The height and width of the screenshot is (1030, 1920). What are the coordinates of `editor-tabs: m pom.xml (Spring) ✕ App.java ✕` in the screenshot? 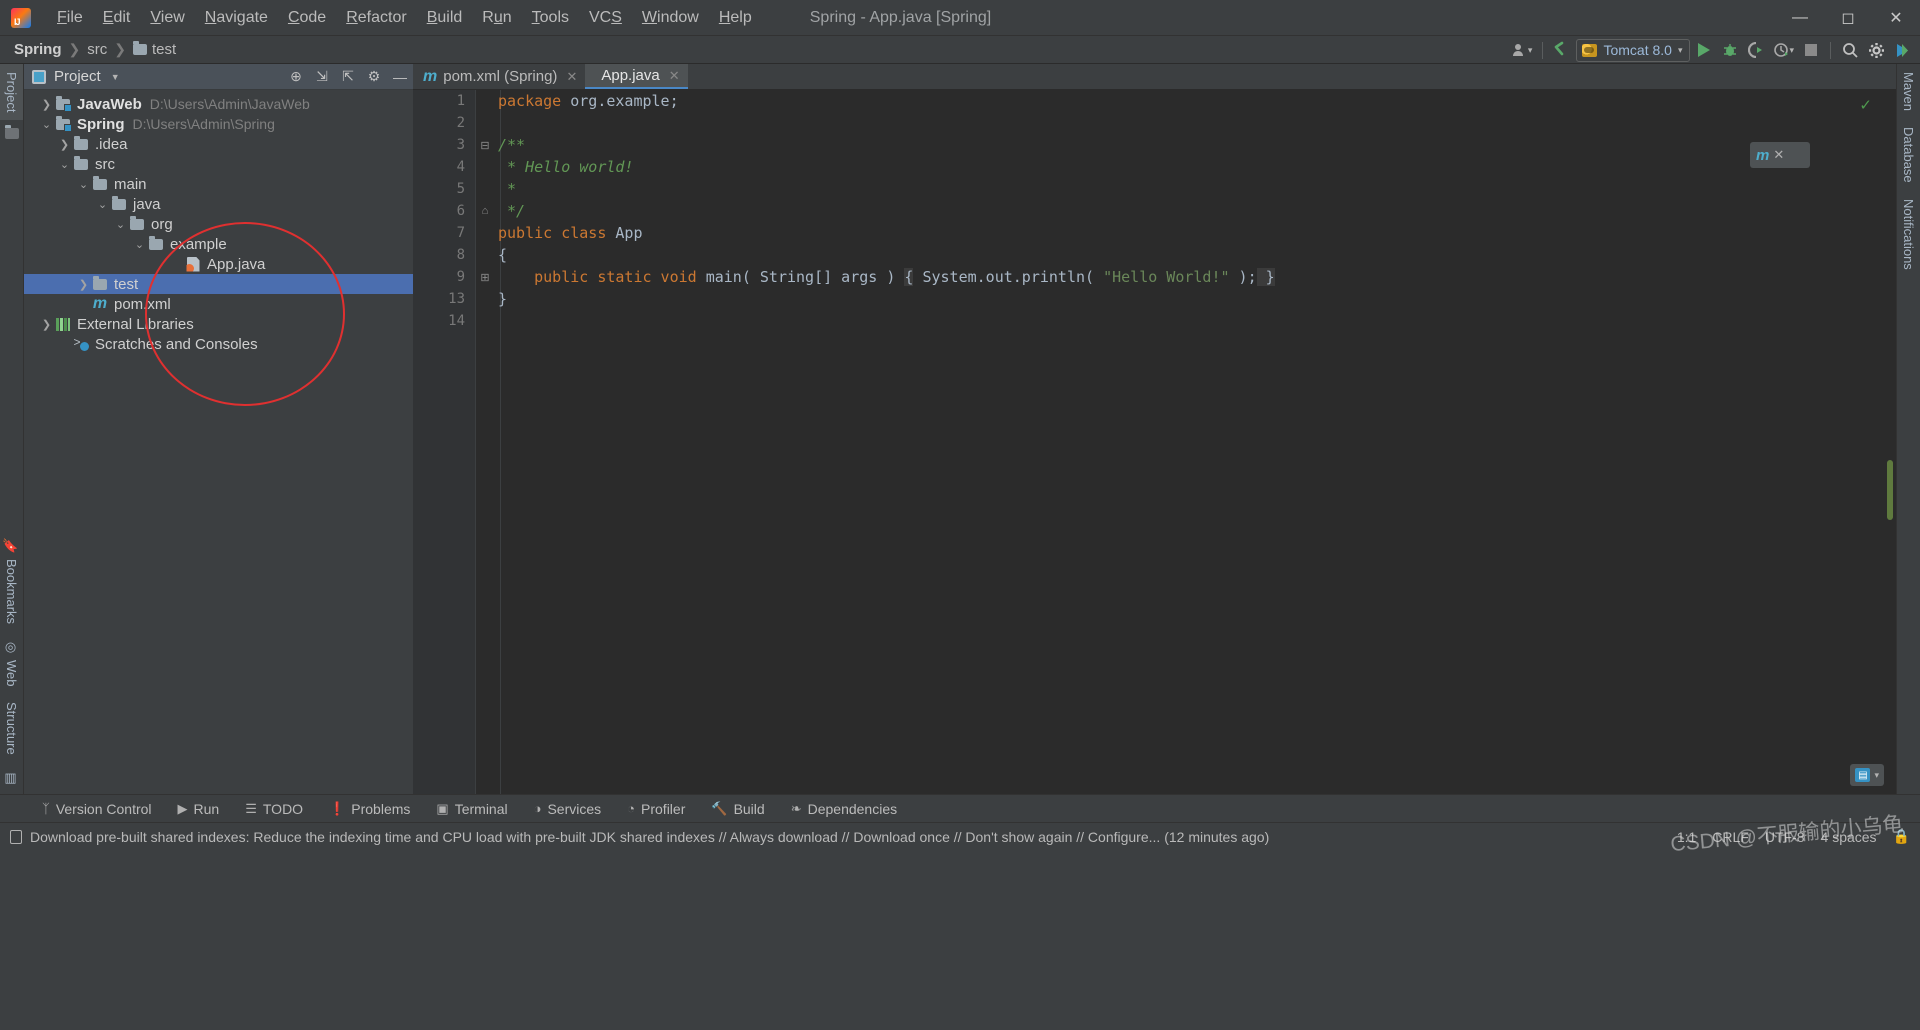 It's located at (1154, 77).